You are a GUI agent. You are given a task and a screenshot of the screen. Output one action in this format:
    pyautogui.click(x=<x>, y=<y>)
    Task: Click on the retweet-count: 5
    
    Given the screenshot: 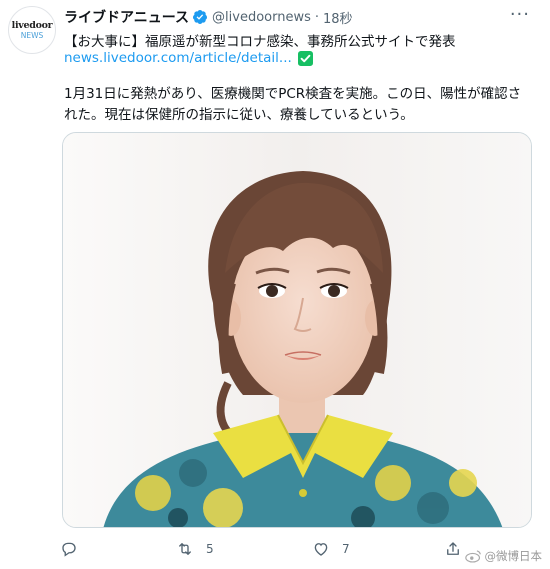 What is the action you would take?
    pyautogui.click(x=210, y=549)
    